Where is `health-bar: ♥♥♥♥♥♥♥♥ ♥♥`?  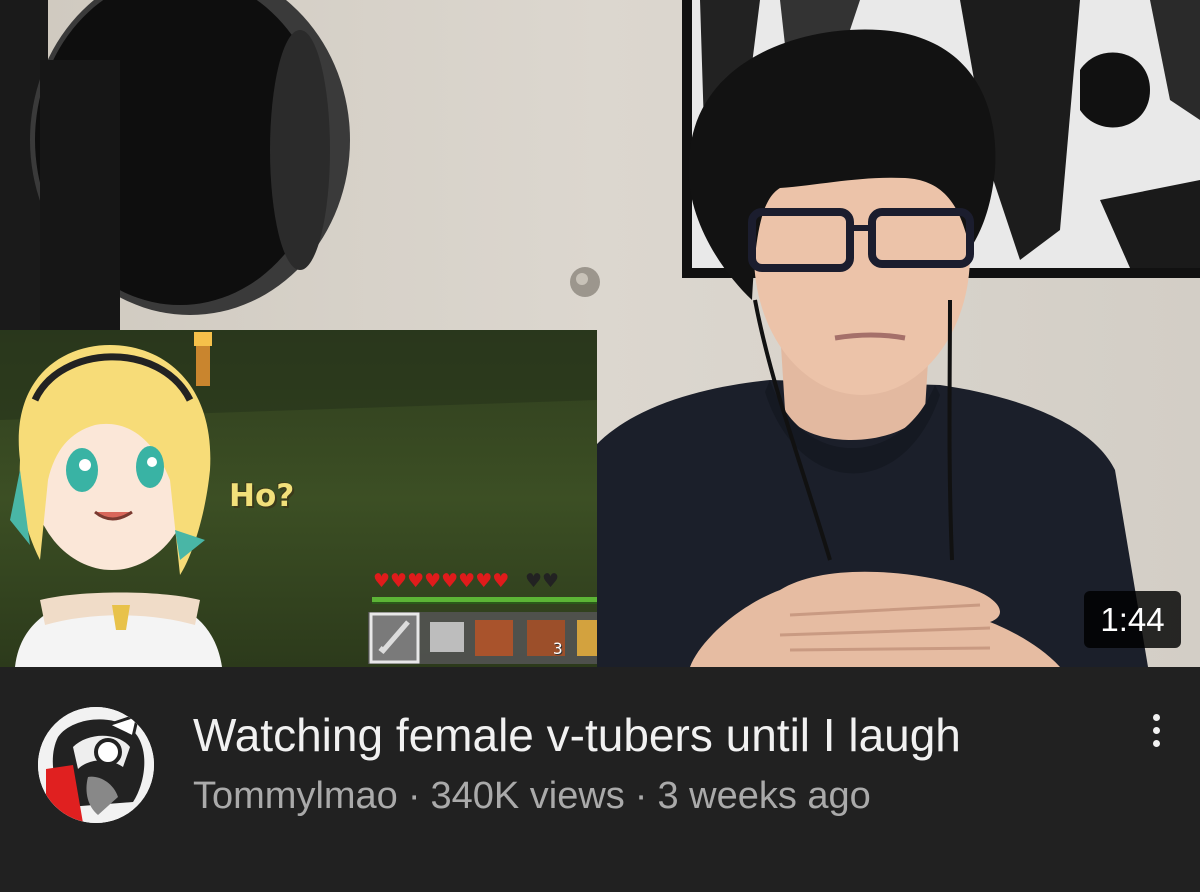 health-bar: ♥♥♥♥♥♥♥♥ ♥♥ is located at coordinates (466, 581).